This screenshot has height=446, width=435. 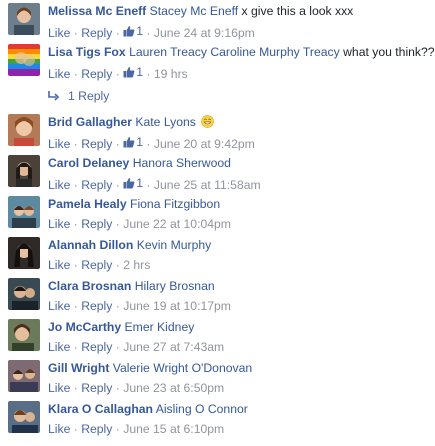 What do you see at coordinates (177, 306) in the screenshot?
I see `timestamp: June 19 at 10:17pm` at bounding box center [177, 306].